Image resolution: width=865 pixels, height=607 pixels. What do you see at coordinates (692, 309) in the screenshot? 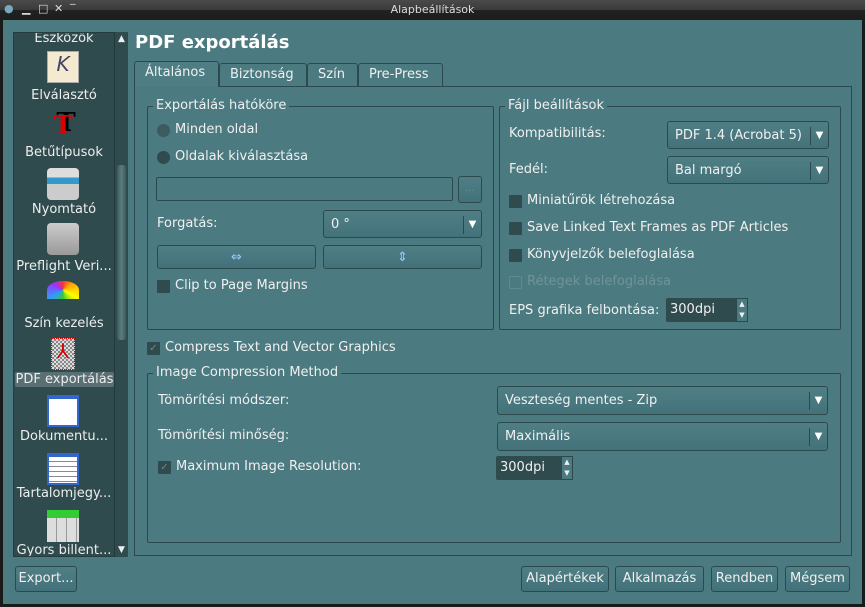
I see `eps-resolution-value: 300dpi` at bounding box center [692, 309].